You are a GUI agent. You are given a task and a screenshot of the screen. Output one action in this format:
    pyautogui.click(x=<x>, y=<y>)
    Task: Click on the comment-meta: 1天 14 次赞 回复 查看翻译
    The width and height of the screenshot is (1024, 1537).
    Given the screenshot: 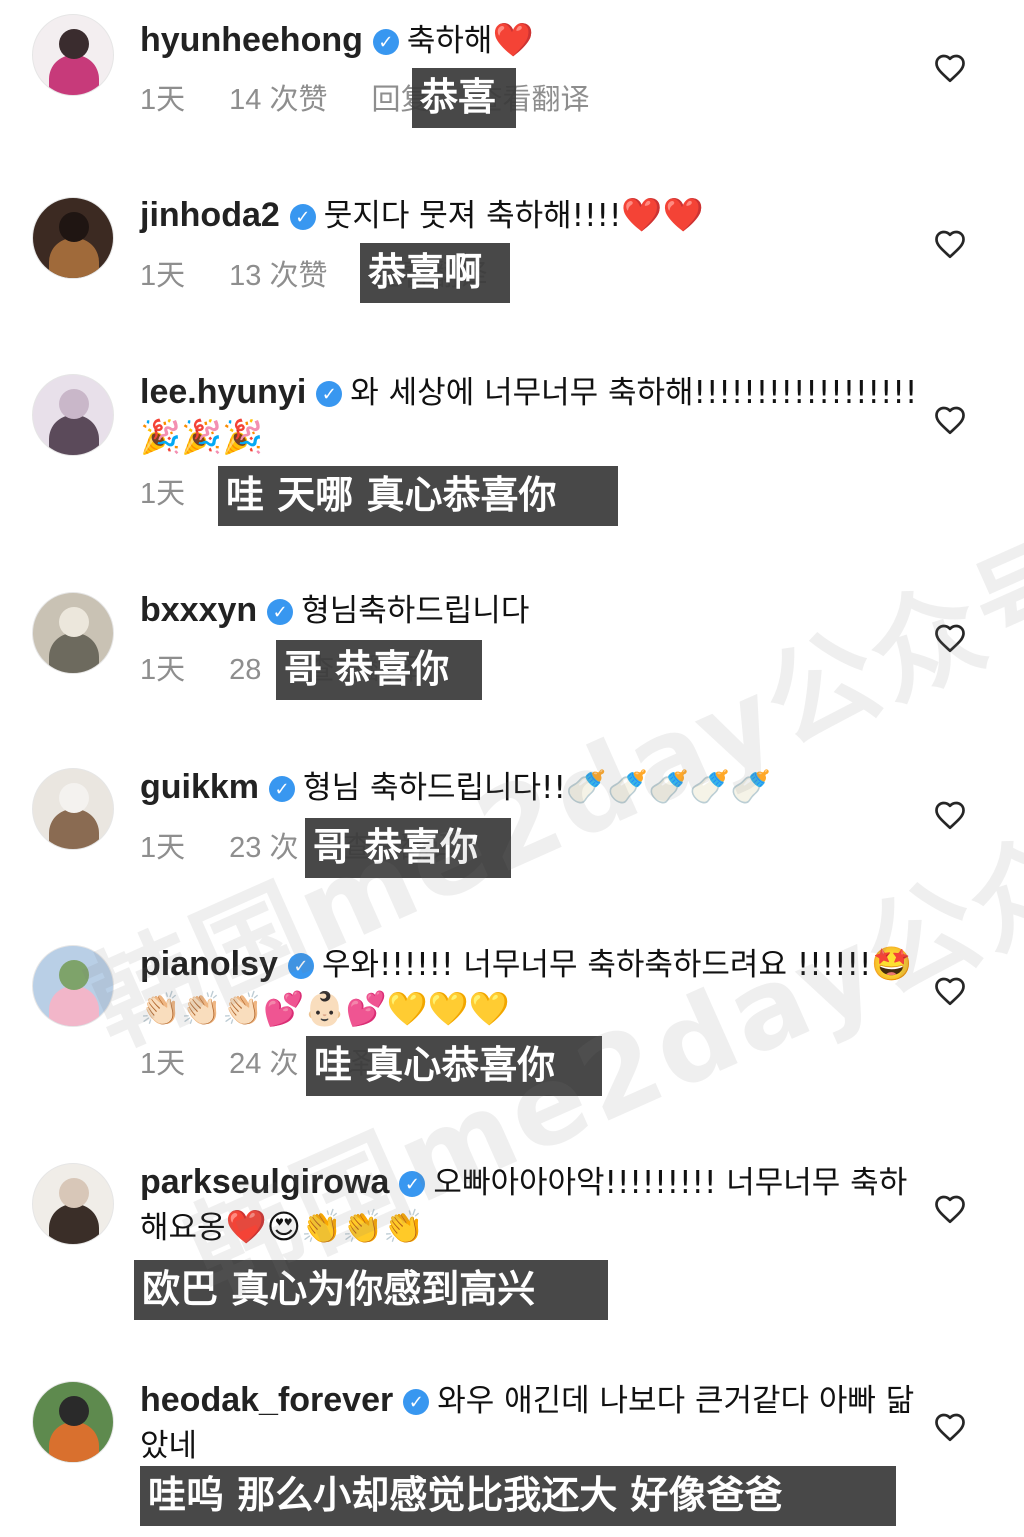 What is the action you would take?
    pyautogui.click(x=387, y=100)
    